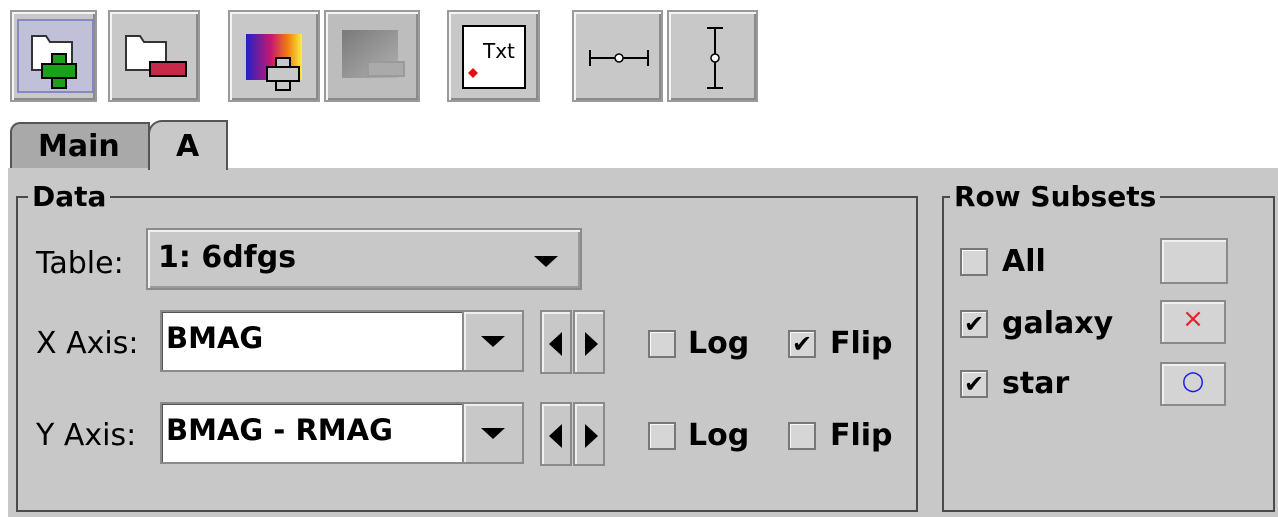 The height and width of the screenshot is (517, 1278). What do you see at coordinates (86, 435) in the screenshot?
I see `y-axis-label: Y Axis:` at bounding box center [86, 435].